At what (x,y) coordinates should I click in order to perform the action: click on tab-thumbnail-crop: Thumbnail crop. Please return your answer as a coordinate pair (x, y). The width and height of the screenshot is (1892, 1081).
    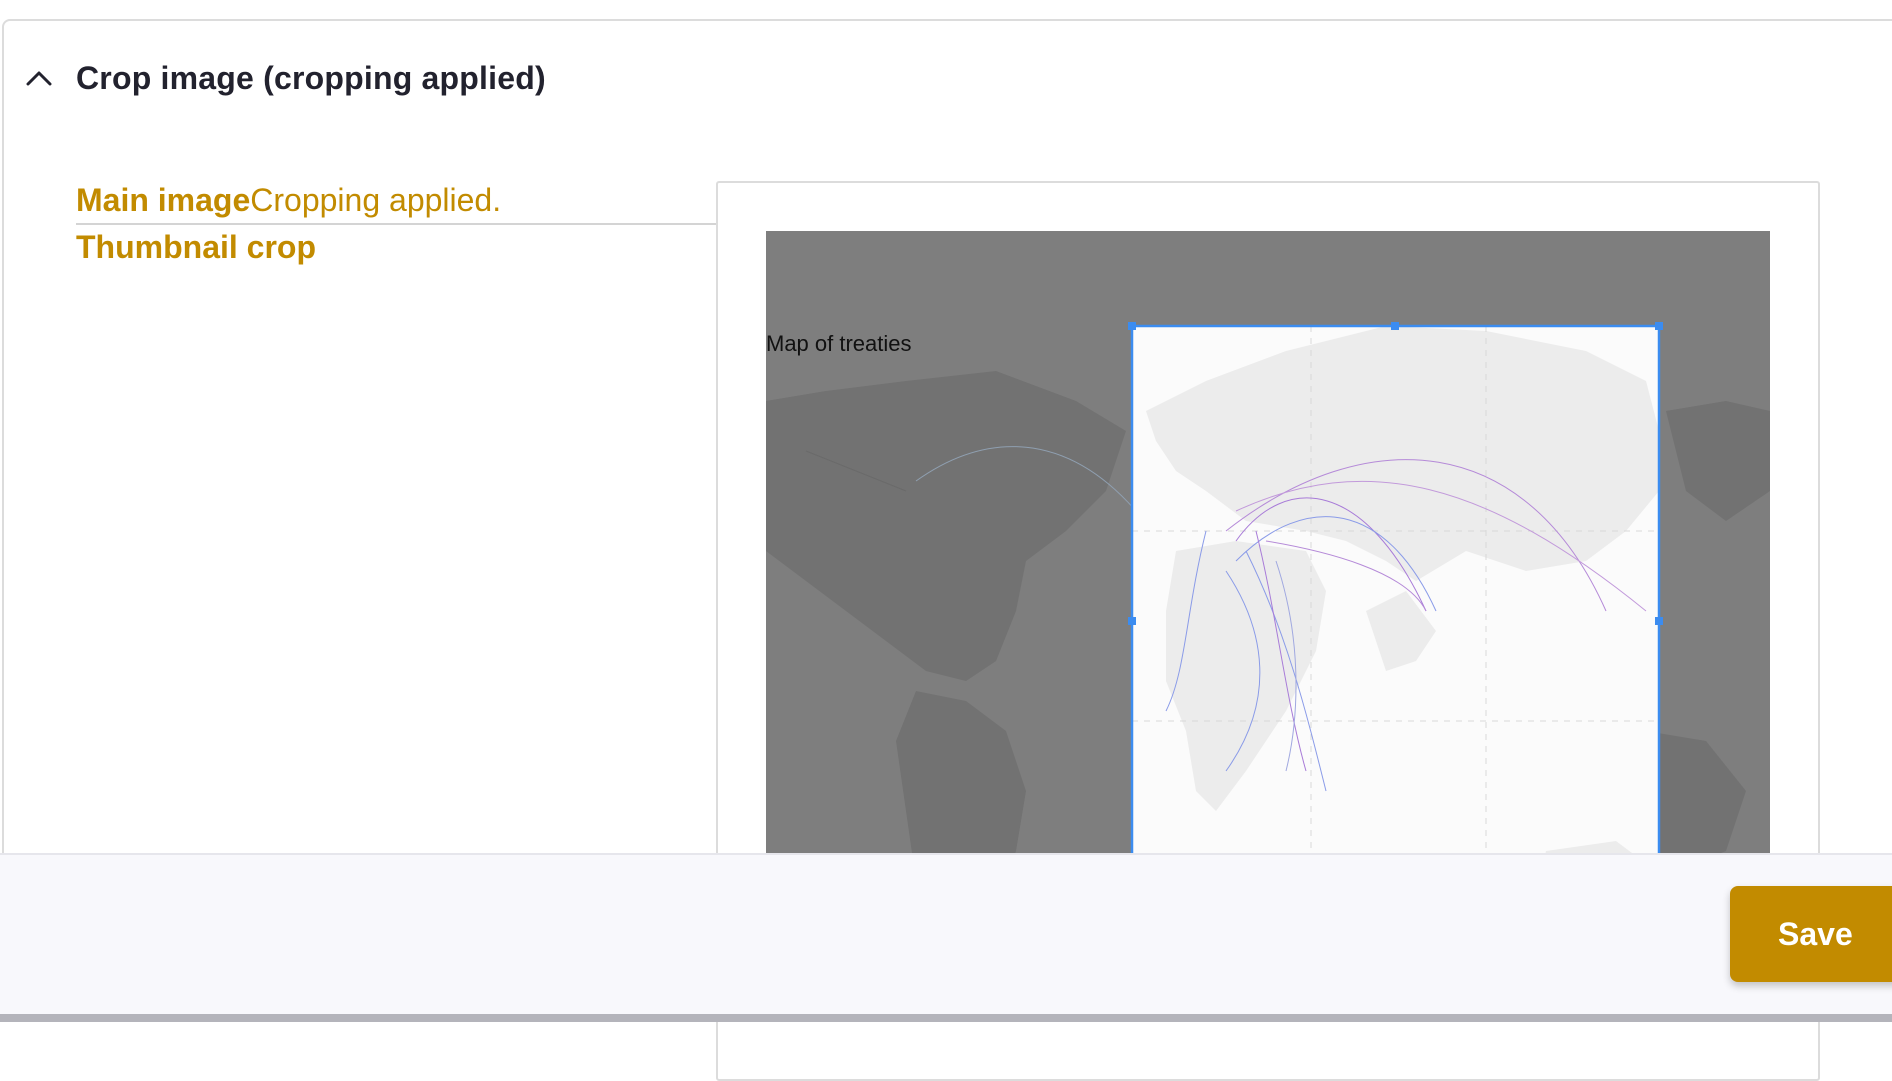
    Looking at the image, I should click on (396, 247).